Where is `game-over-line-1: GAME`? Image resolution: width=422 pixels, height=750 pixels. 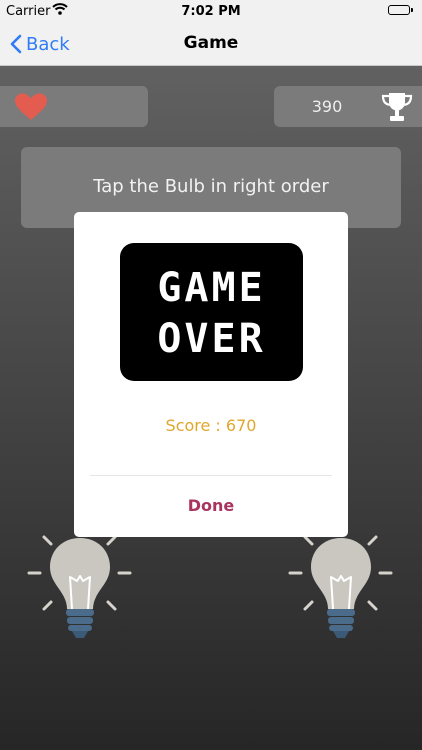
game-over-line-1: GAME is located at coordinates (211, 288).